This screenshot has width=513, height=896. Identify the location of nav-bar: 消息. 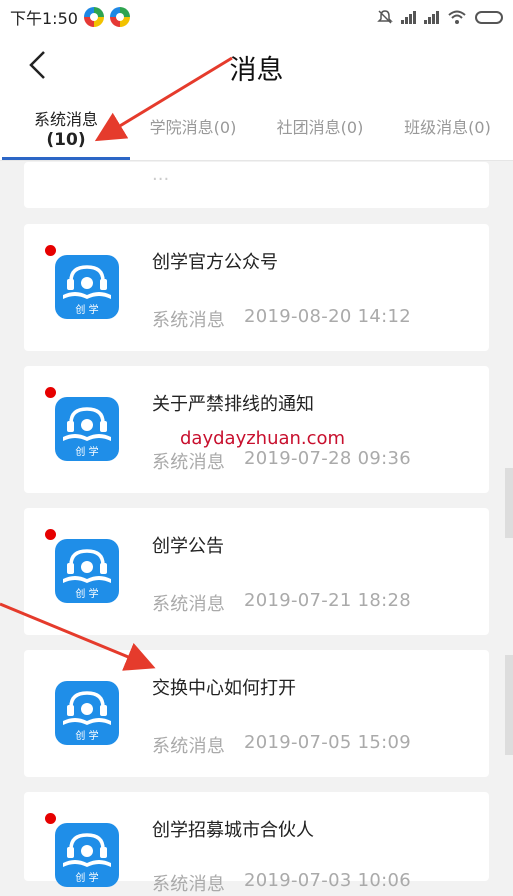
(256, 65).